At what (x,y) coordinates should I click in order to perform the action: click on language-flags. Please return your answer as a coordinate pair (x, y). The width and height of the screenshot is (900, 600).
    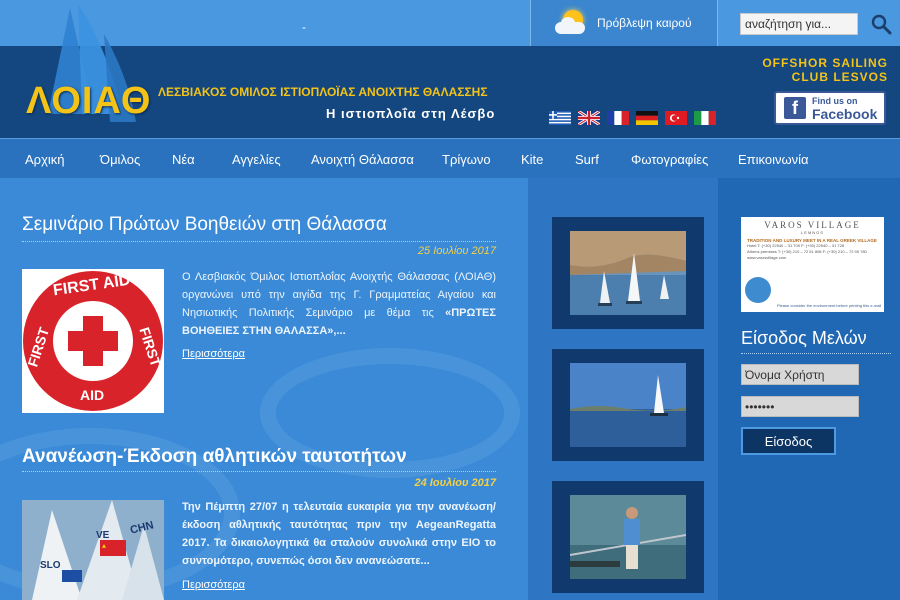
    Looking at the image, I should click on (632, 118).